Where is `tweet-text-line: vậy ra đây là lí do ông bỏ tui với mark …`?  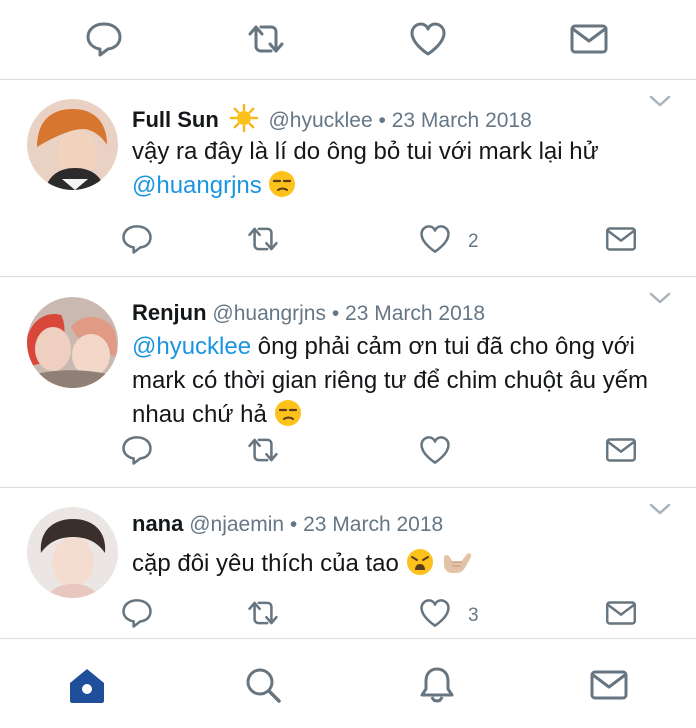
tweet-text-line: vậy ra đây là lí do ông bỏ tui với mark … is located at coordinates (365, 151).